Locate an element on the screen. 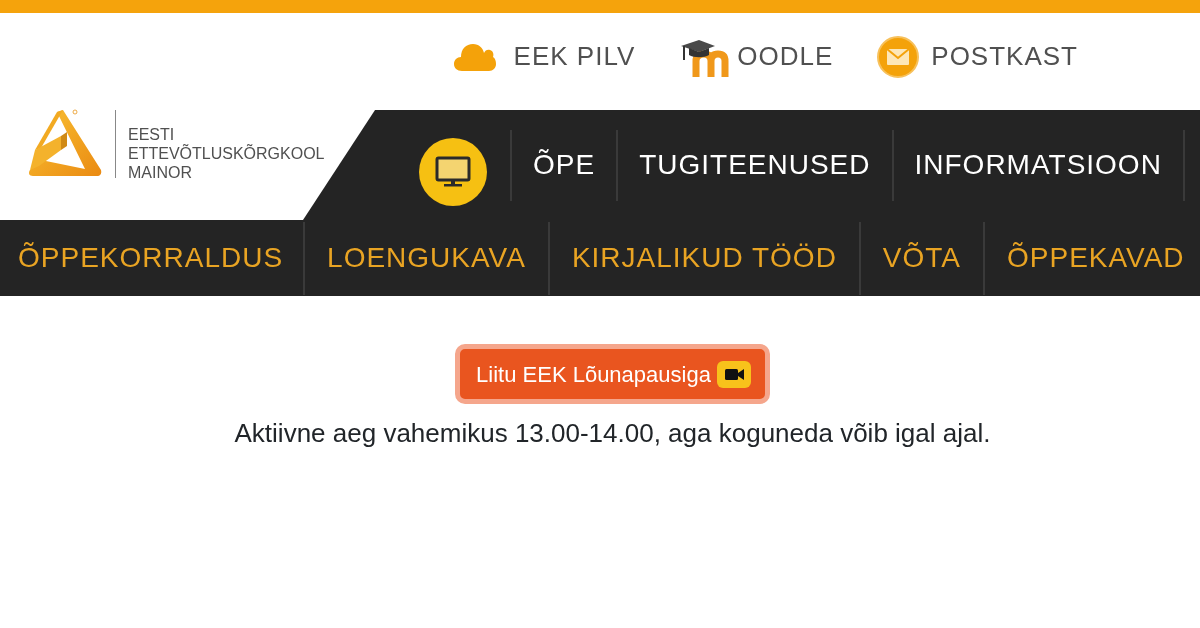 Image resolution: width=1200 pixels, height=628 pixels. triangle-logo-icon is located at coordinates (65, 143).